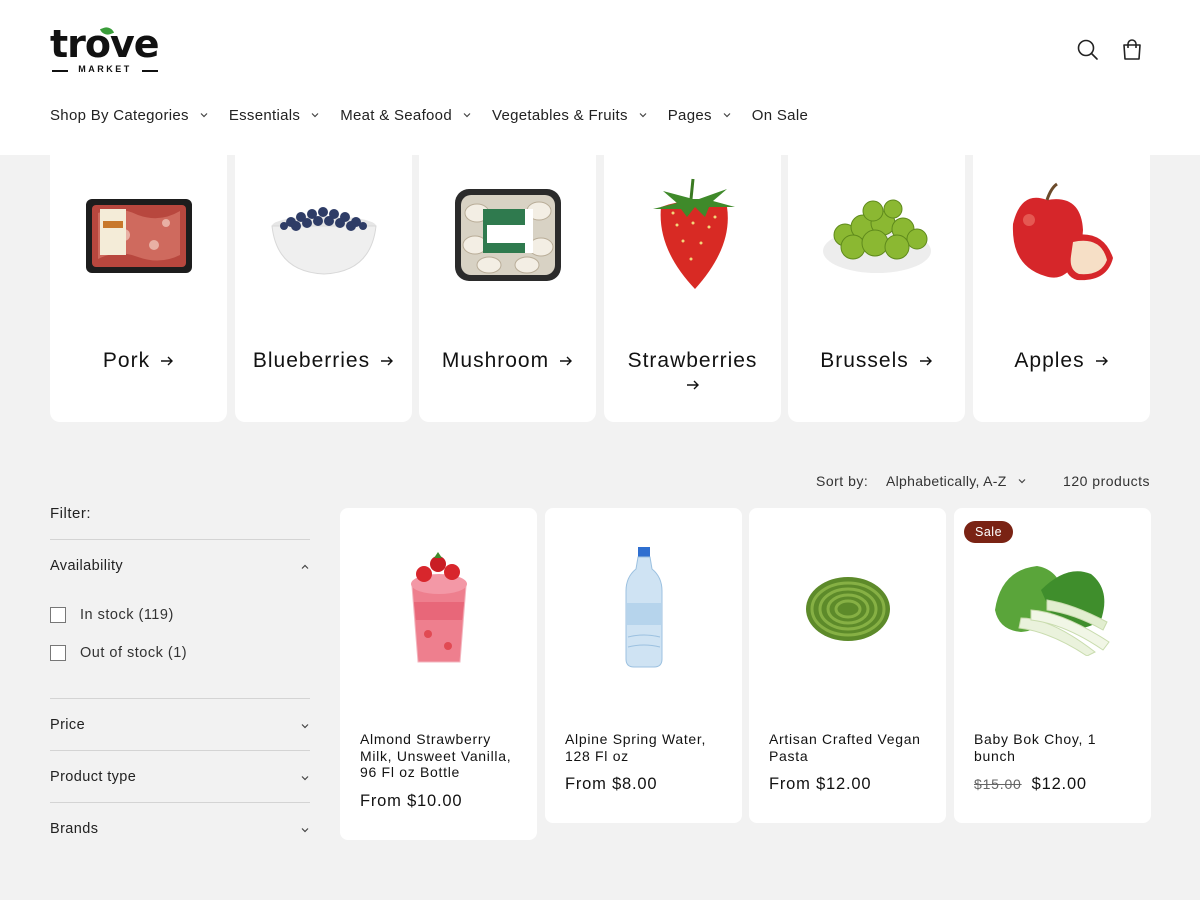 Image resolution: width=1200 pixels, height=900 pixels. What do you see at coordinates (305, 566) in the screenshot?
I see `chevron-up-icon` at bounding box center [305, 566].